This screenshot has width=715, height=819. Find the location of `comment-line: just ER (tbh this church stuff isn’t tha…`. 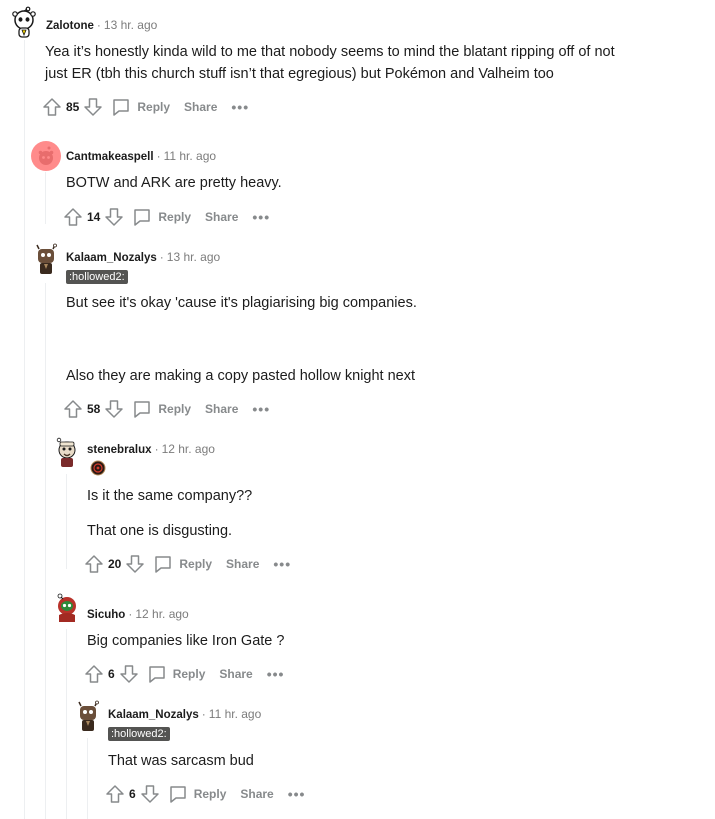

comment-line: just ER (tbh this church stuff isn’t tha… is located at coordinates (299, 74).